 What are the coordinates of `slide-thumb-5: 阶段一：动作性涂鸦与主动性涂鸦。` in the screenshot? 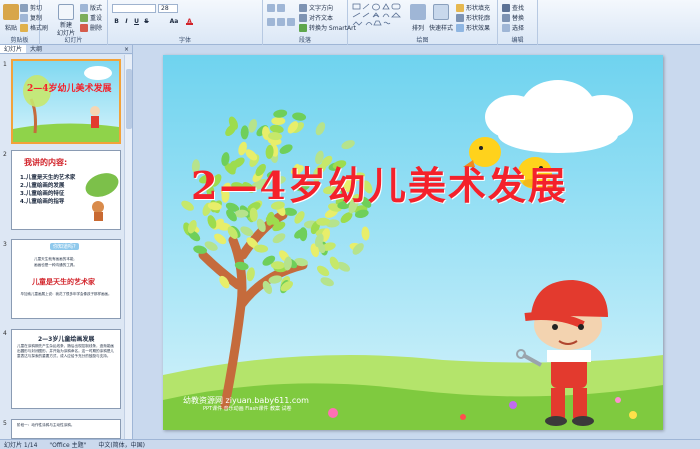 It's located at (66, 429).